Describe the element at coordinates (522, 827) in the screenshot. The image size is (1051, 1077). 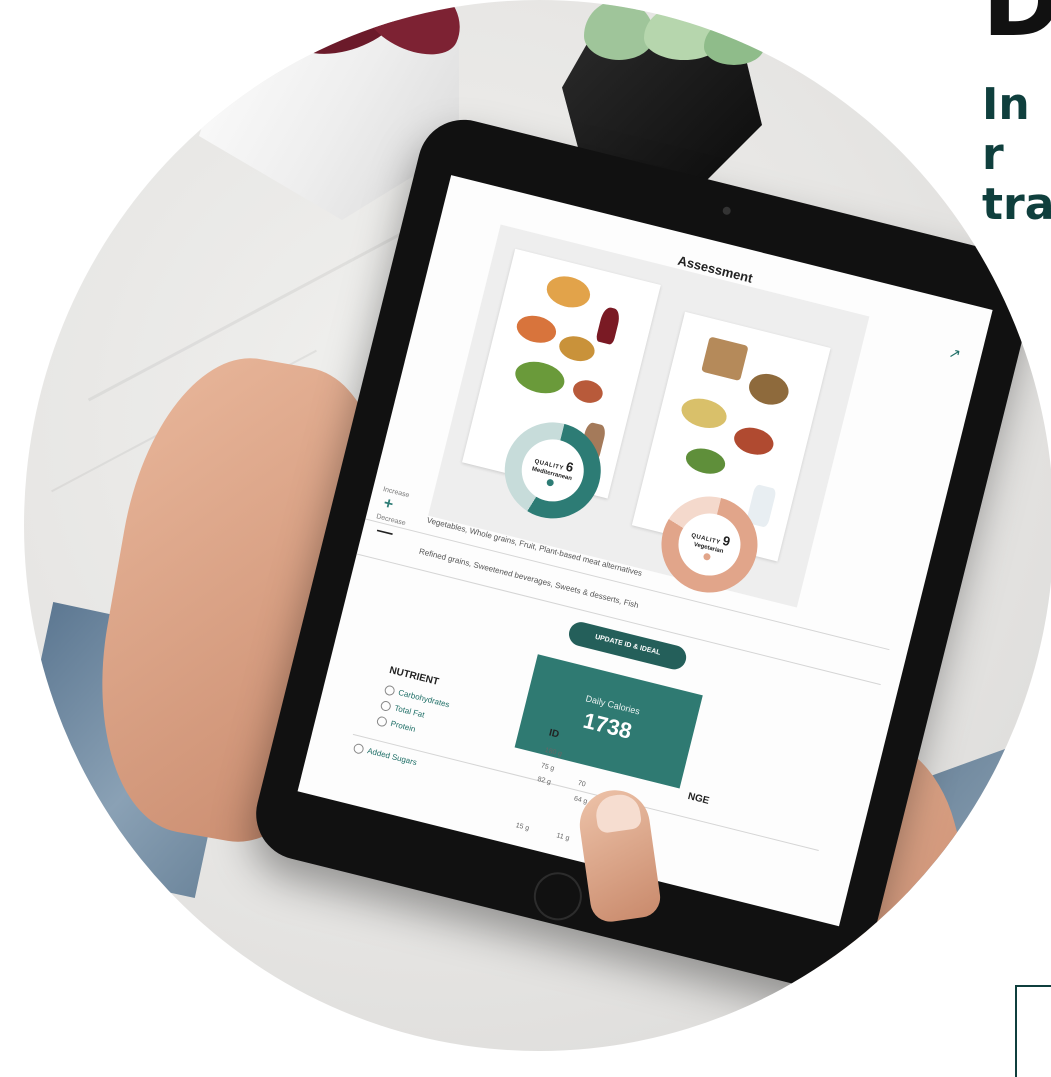
I see `cell-id: 15 g` at that location.